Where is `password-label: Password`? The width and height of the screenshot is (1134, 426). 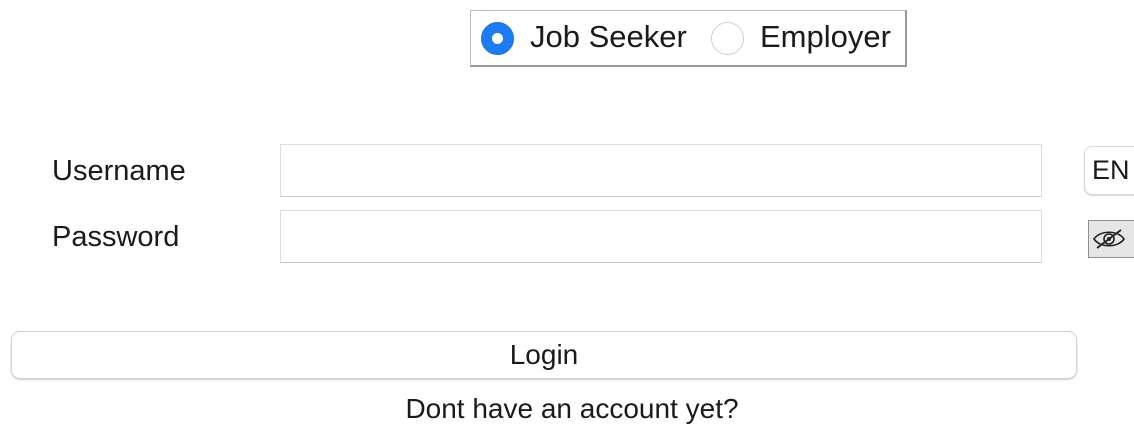 password-label: Password is located at coordinates (116, 237).